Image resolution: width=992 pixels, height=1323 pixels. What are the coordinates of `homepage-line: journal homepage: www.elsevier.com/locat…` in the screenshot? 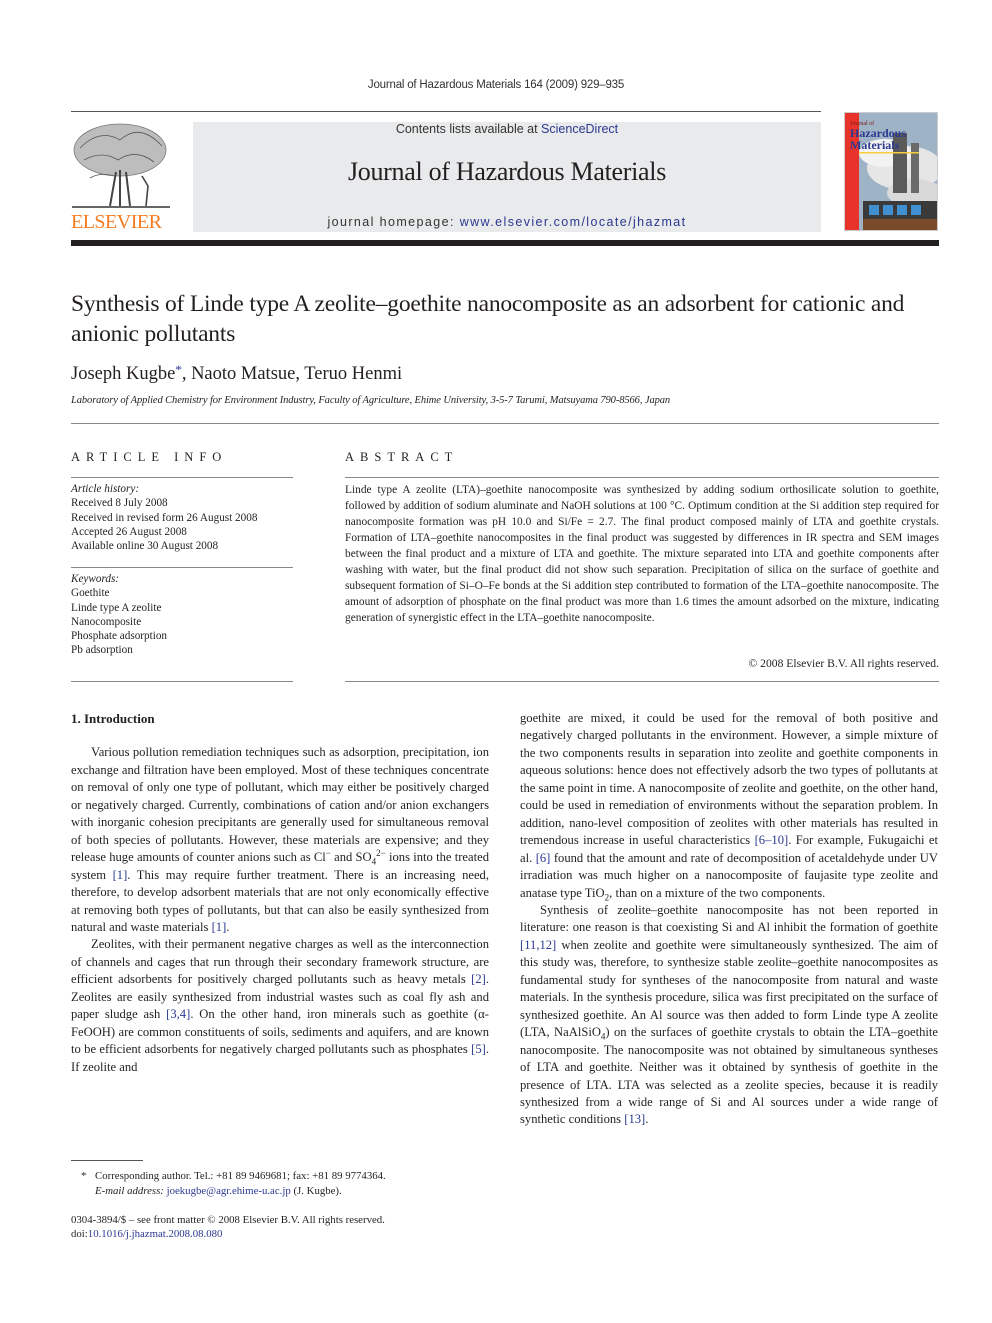 It's located at (507, 222).